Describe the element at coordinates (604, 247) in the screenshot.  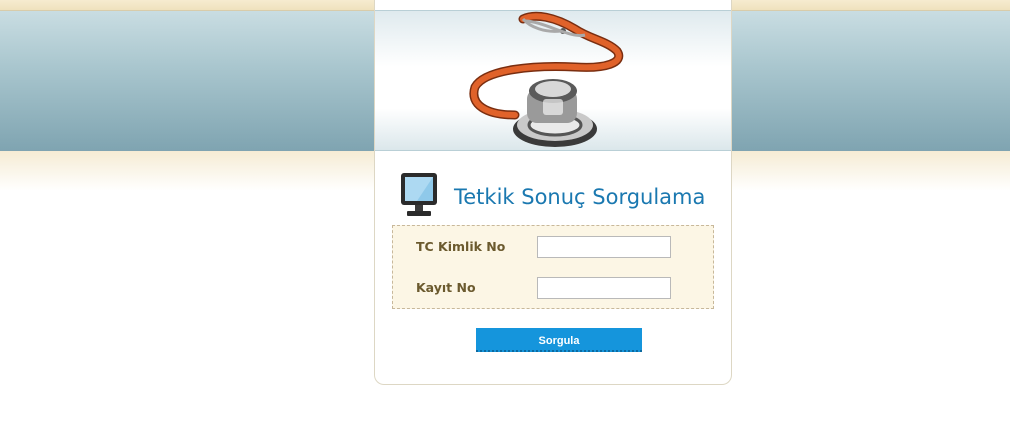
I see `tc-kimlik-input` at that location.